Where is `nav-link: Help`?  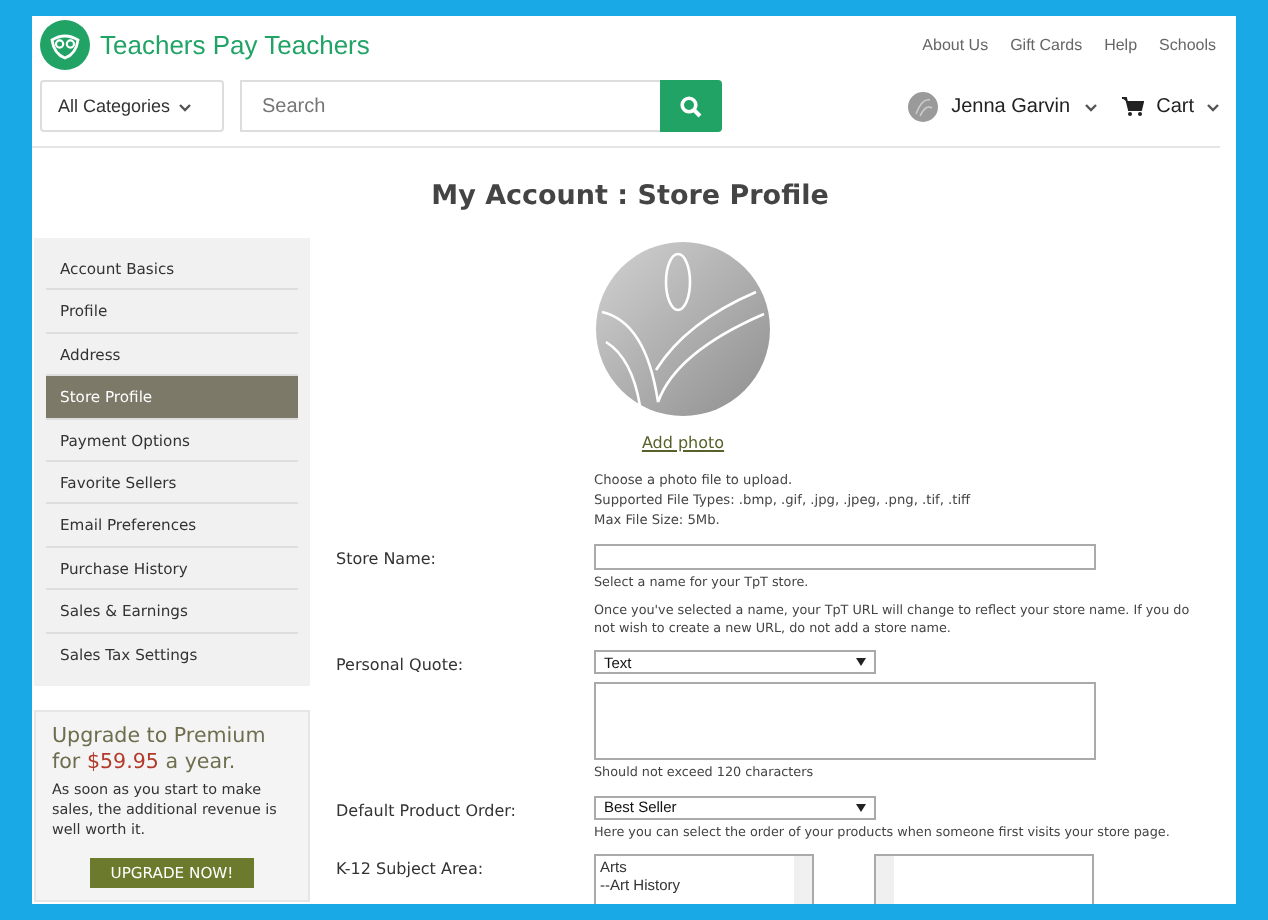
nav-link: Help is located at coordinates (1121, 45).